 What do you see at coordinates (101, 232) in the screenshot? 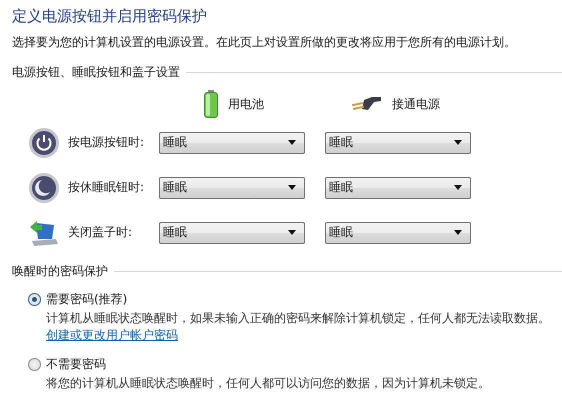
I see `setting-label: 关闭盖子时:` at bounding box center [101, 232].